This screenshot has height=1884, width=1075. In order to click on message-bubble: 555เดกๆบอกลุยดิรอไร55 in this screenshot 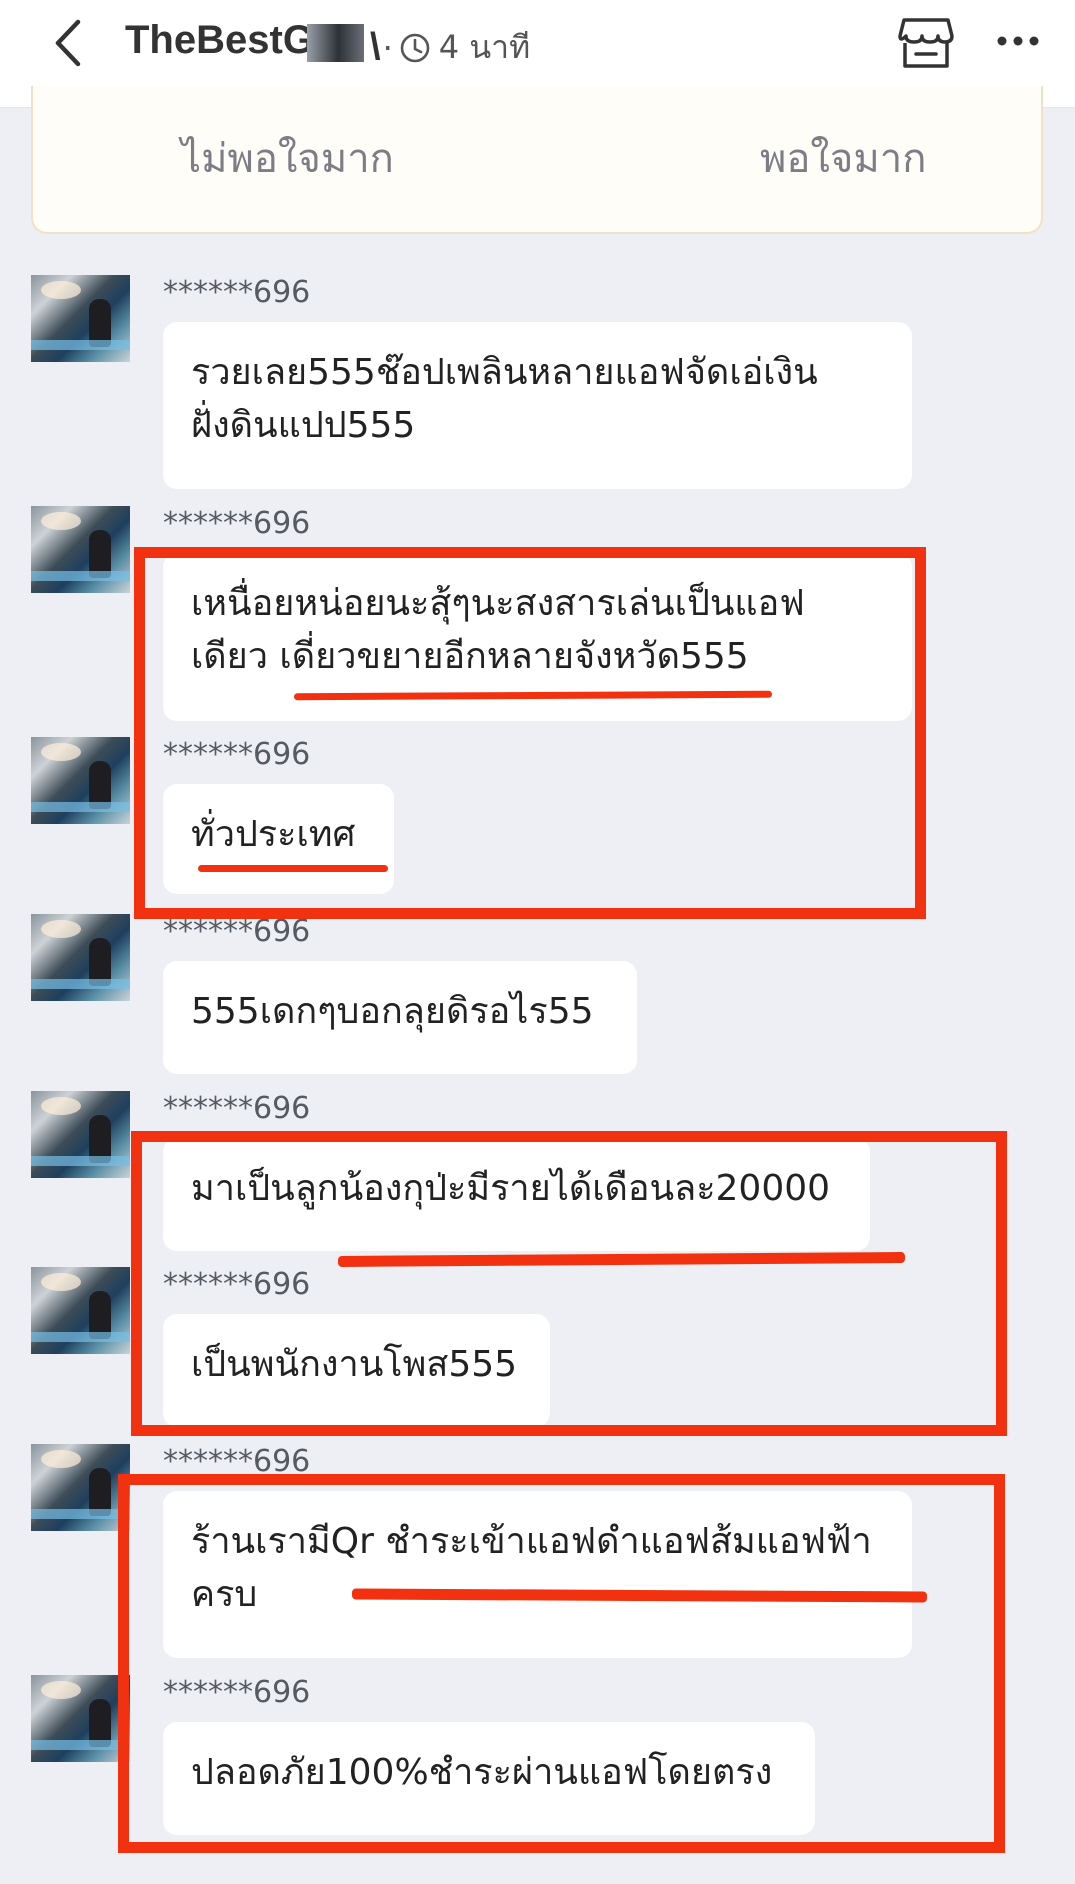, I will do `click(400, 1017)`.